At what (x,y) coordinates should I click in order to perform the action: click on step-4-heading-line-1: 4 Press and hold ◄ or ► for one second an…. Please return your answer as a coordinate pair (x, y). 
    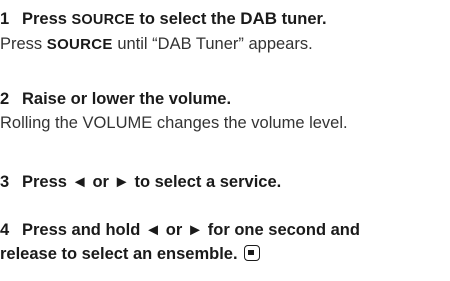
    Looking at the image, I should click on (225, 230).